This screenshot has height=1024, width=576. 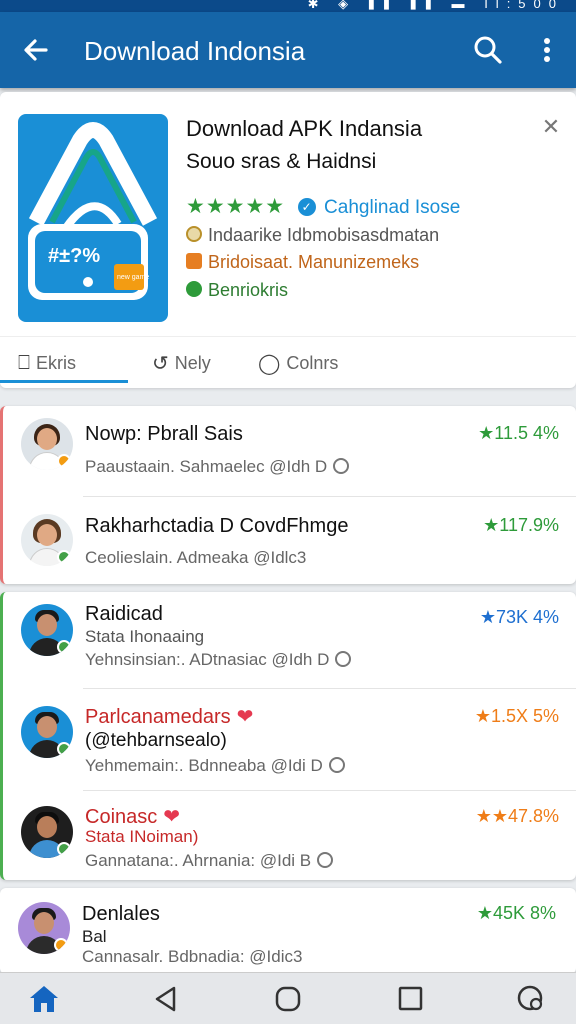 I want to click on tab-bar: ⎕ Ekris ↺ Nely ◯ Colnrs, so click(x=288, y=360).